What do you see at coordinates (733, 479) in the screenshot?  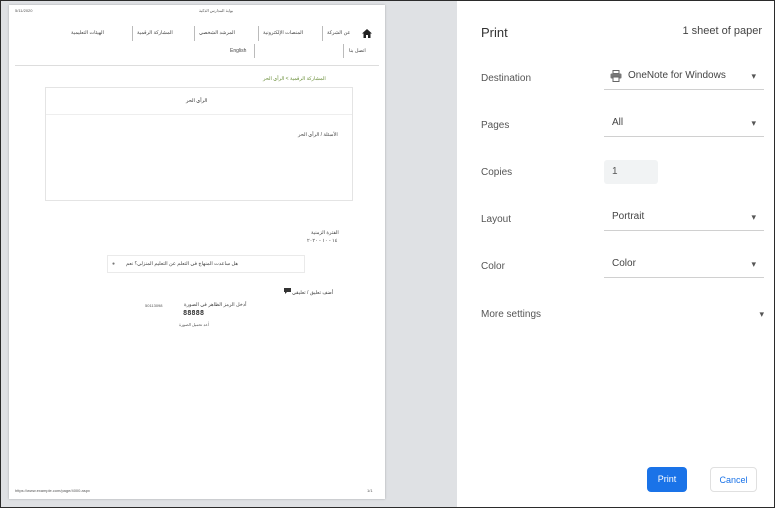 I see `cancel-button: Cancel` at bounding box center [733, 479].